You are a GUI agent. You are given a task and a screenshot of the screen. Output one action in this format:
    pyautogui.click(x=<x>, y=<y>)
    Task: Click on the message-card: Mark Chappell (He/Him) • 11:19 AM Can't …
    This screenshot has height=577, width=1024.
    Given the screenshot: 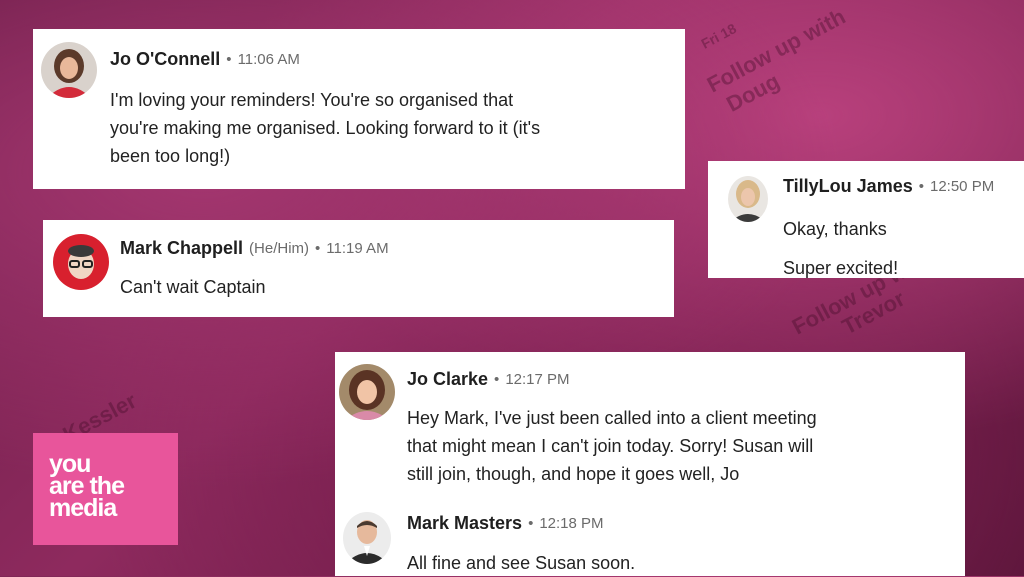 What is the action you would take?
    pyautogui.click(x=358, y=268)
    